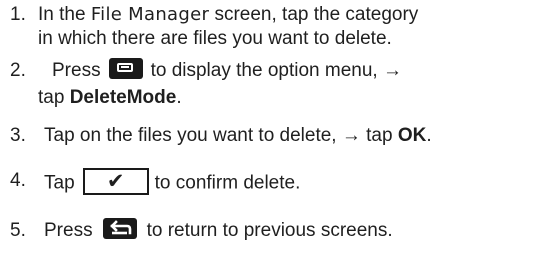  I want to click on step-number: 5., so click(18, 230).